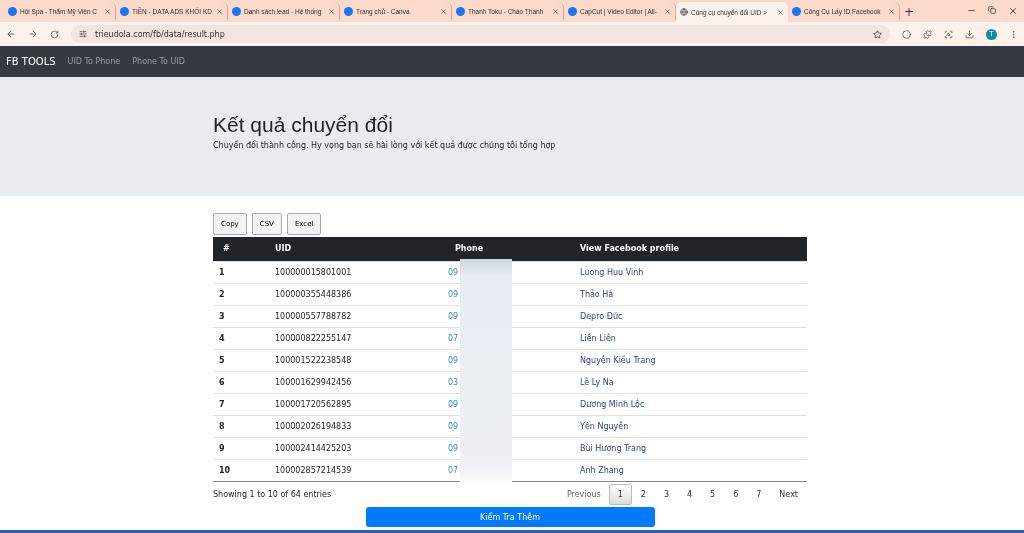  What do you see at coordinates (239, 360) in the screenshot?
I see `table-cell: 5` at bounding box center [239, 360].